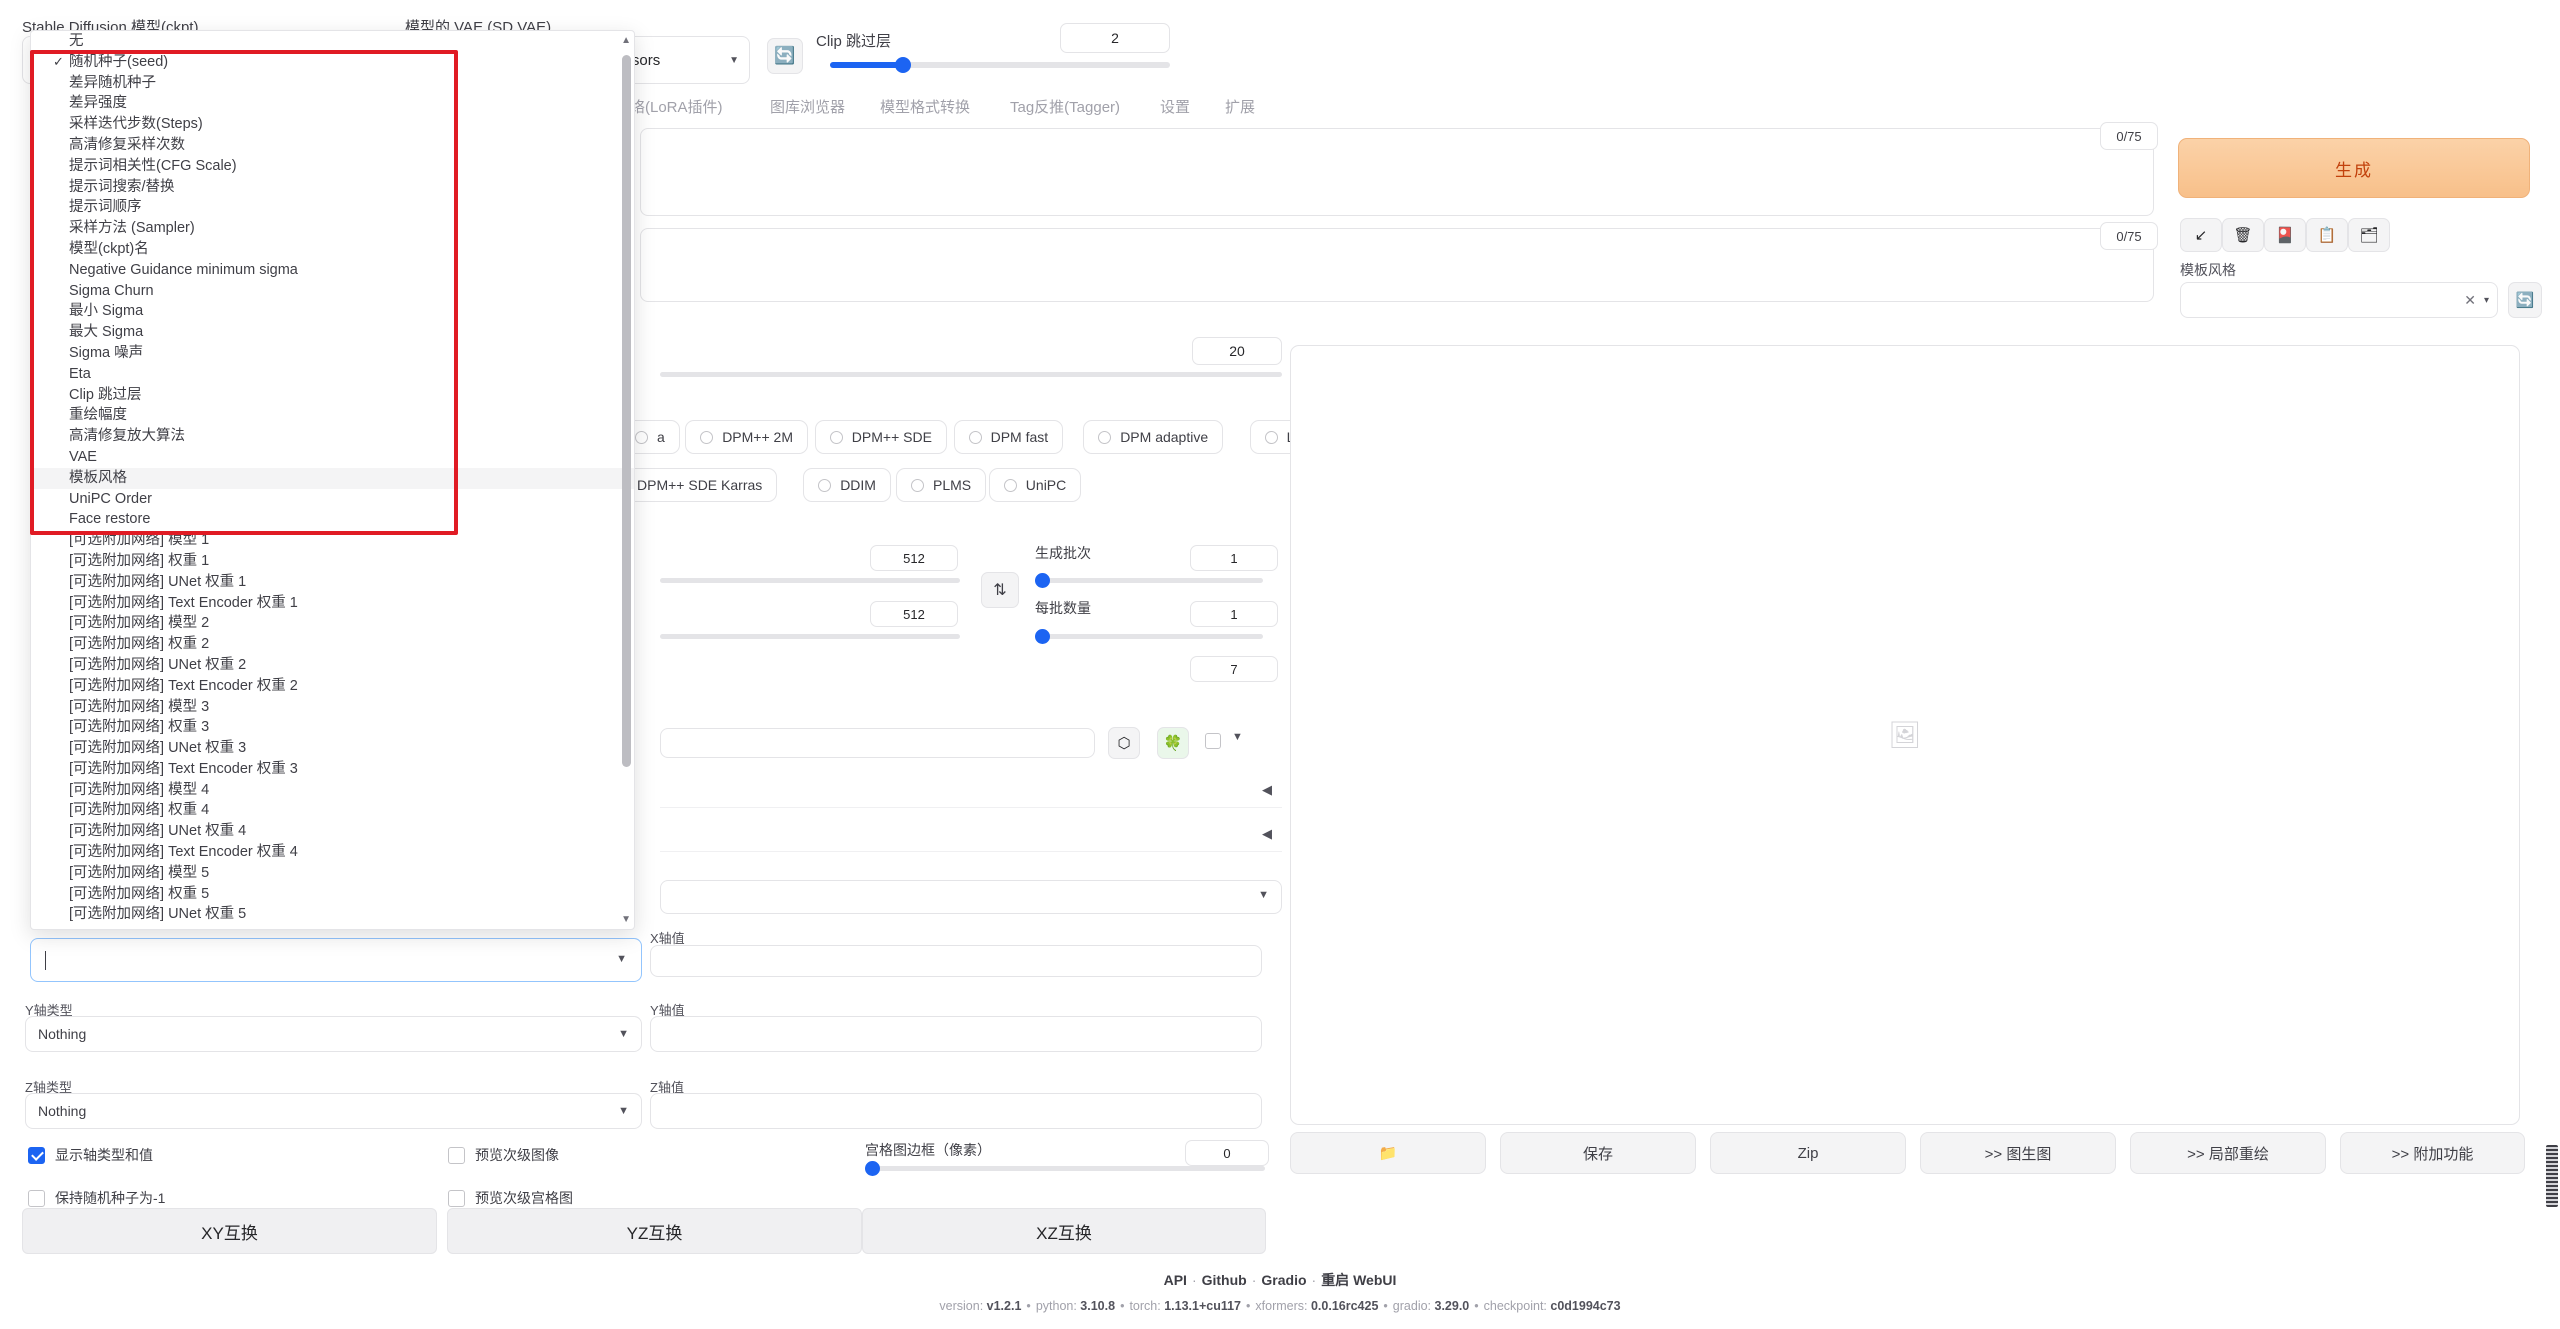  What do you see at coordinates (1213, 741) in the screenshot?
I see `extras-checkbox` at bounding box center [1213, 741].